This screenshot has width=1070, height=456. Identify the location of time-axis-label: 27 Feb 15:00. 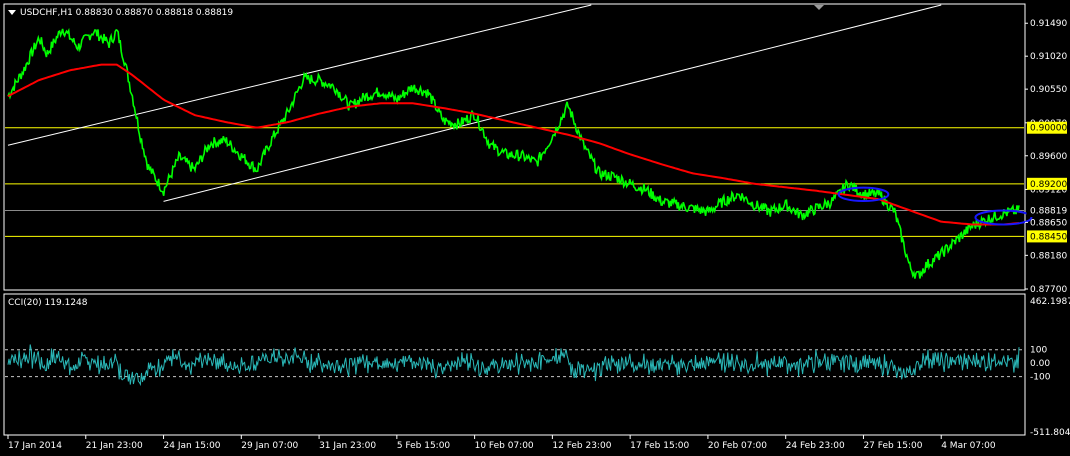
(892, 446).